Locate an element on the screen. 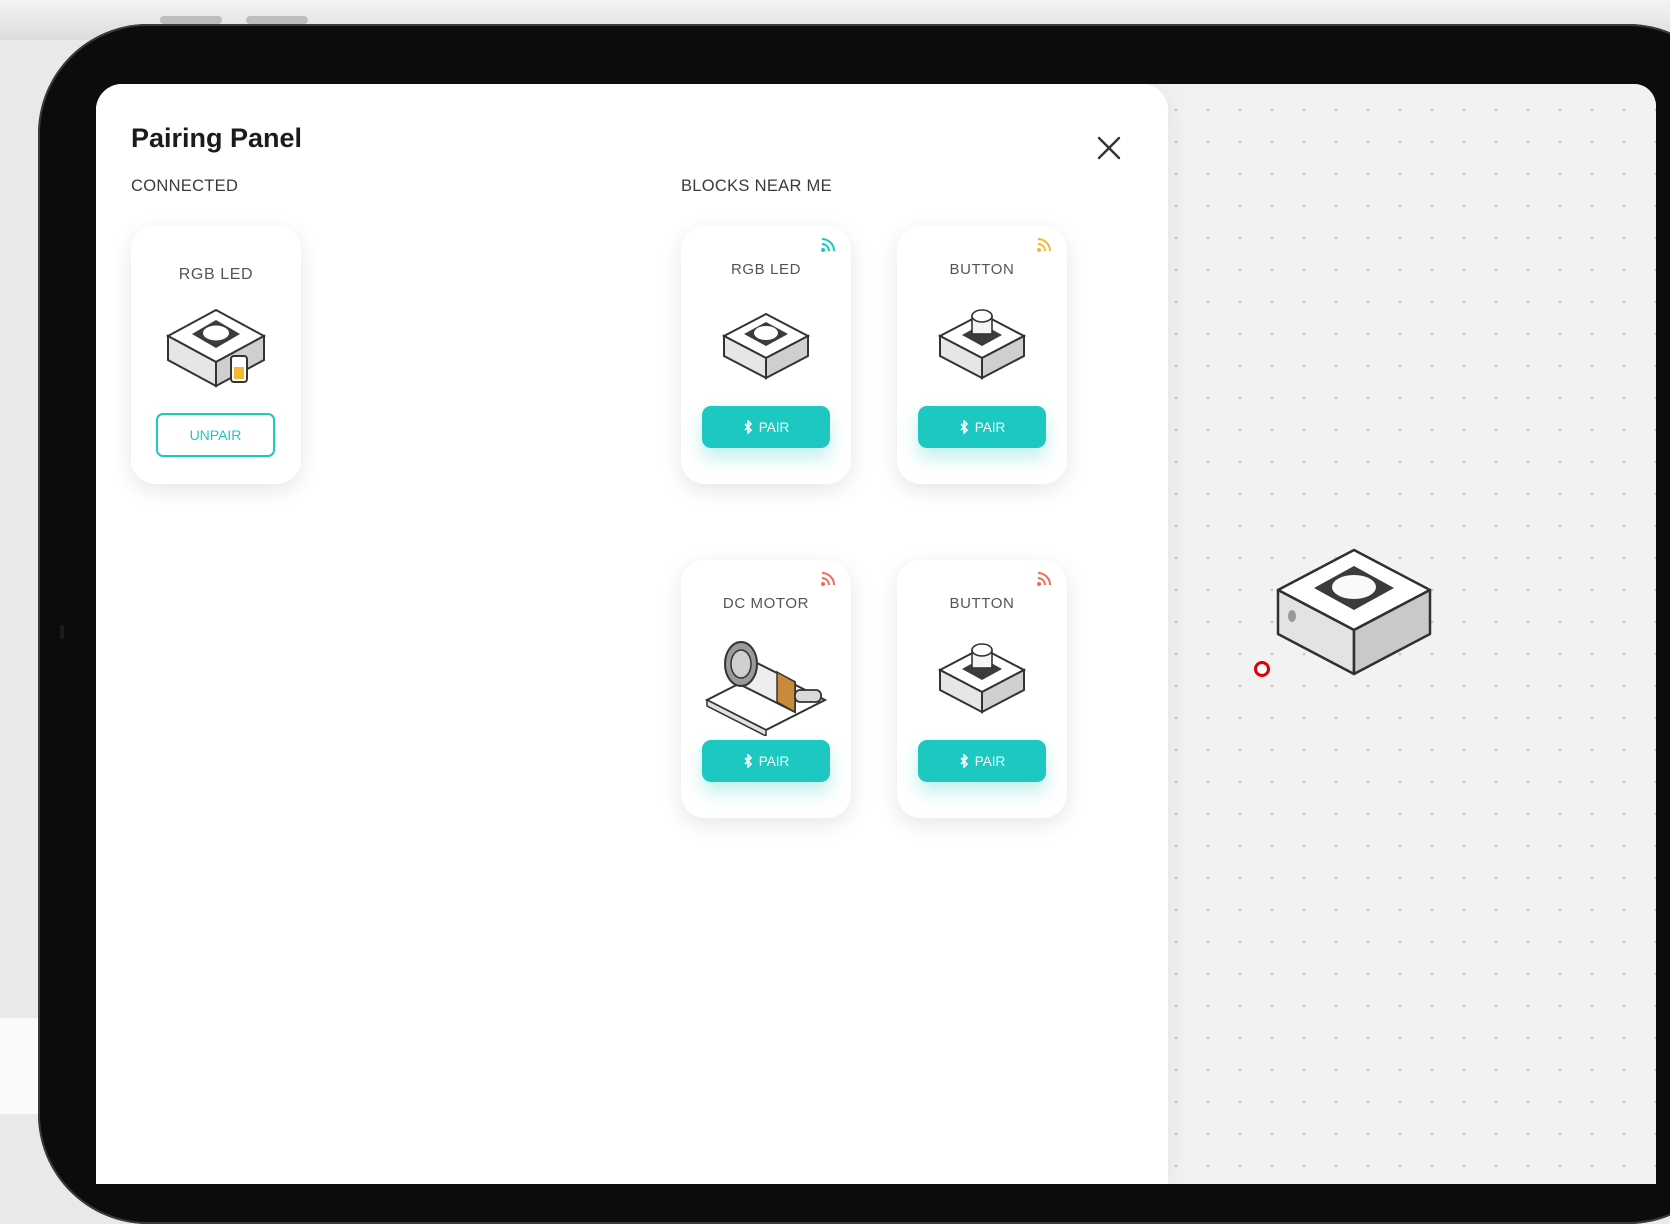  nearby-block-card: DC MOTOR PAIR is located at coordinates (766, 689).